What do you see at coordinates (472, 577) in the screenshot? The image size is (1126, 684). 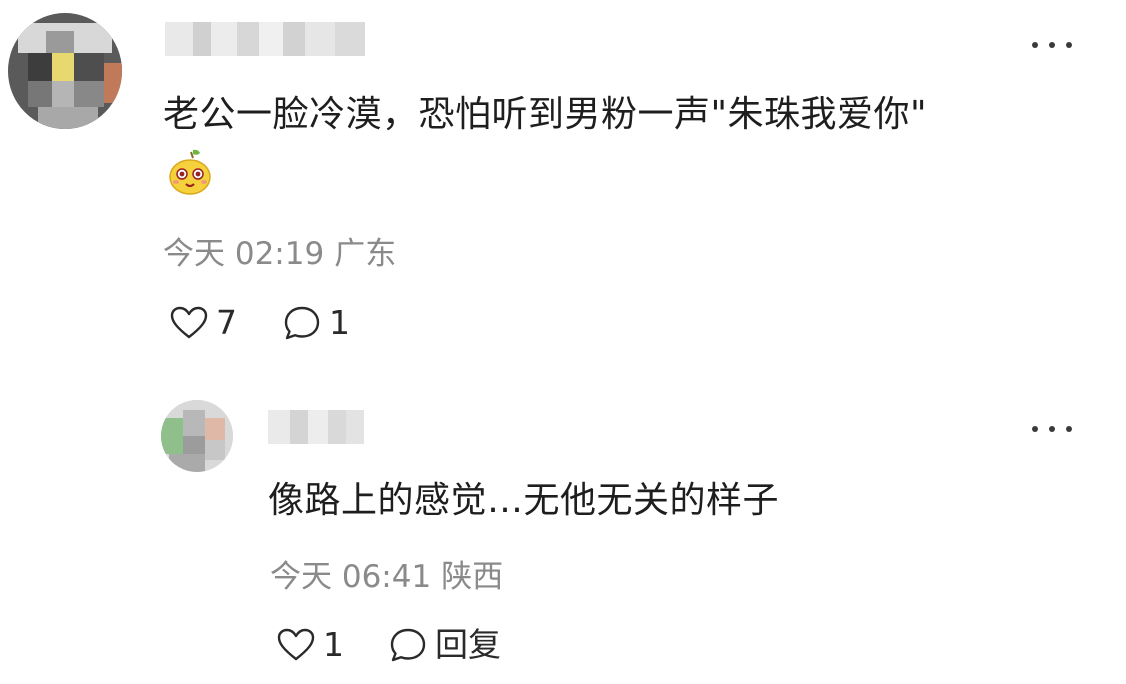 I see `reply-location: 陕西` at bounding box center [472, 577].